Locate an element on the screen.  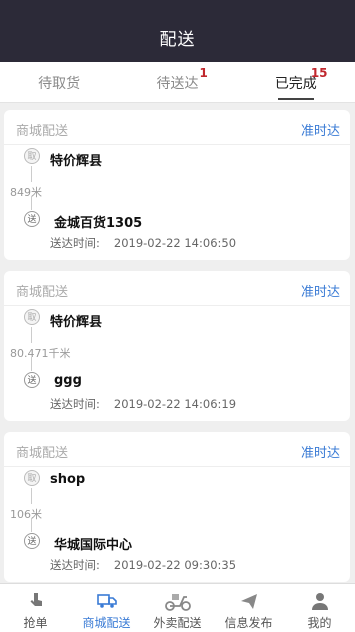
nav-label: 外卖配送 is located at coordinates (177, 623).